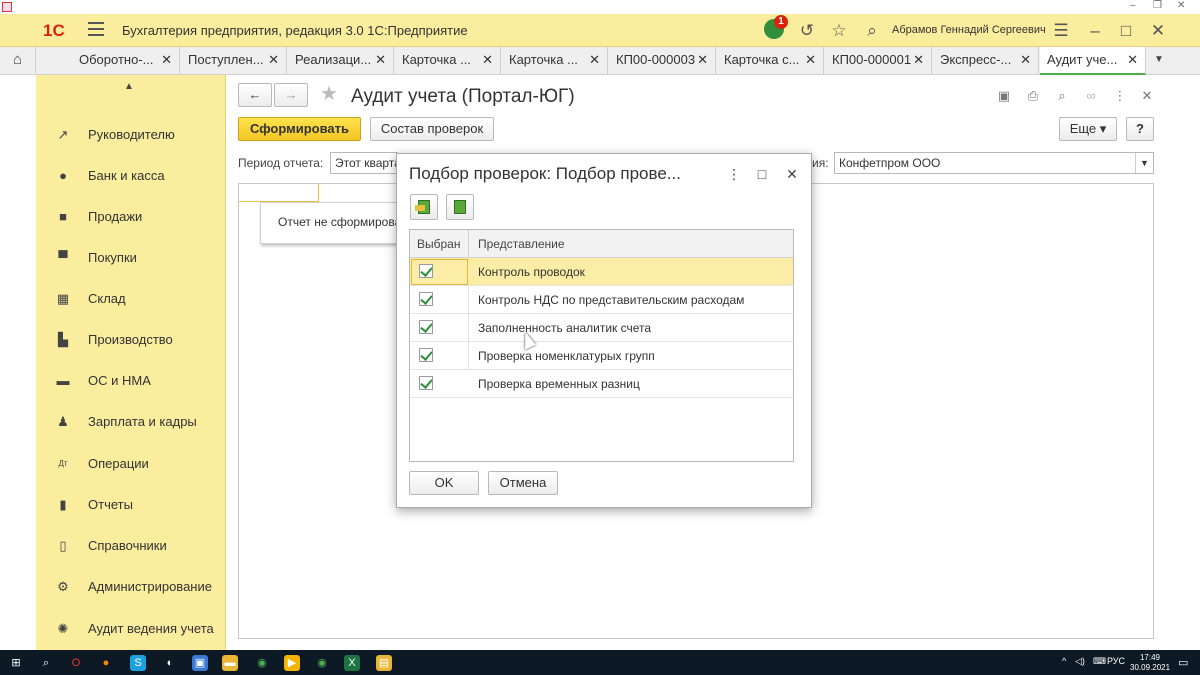  Describe the element at coordinates (1099, 661) in the screenshot. I see `language-icon: ⌨` at that location.